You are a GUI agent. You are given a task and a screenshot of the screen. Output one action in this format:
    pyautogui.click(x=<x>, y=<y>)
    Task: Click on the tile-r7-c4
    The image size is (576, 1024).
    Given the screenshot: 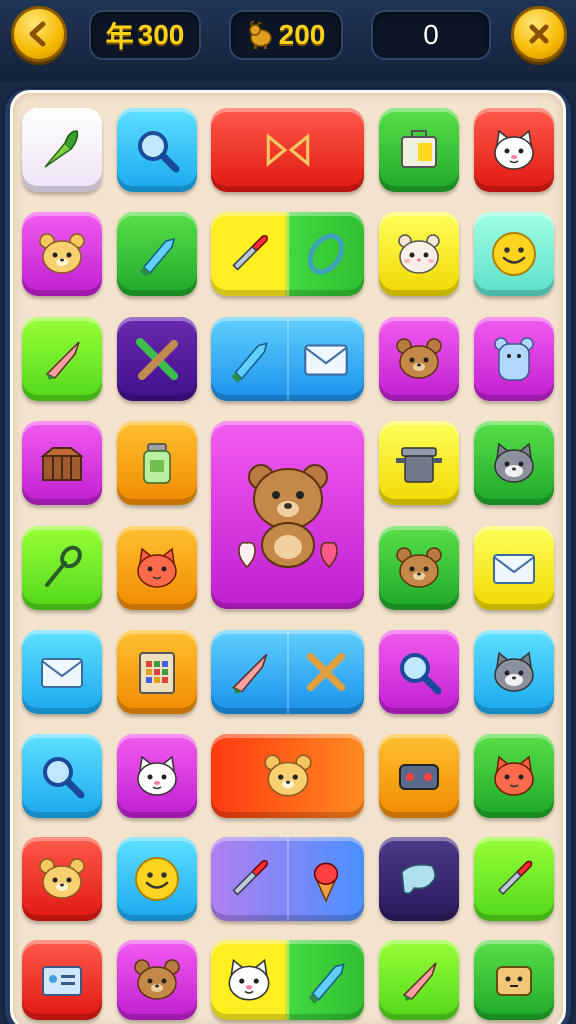 What is the action you would take?
    pyautogui.click(x=419, y=776)
    